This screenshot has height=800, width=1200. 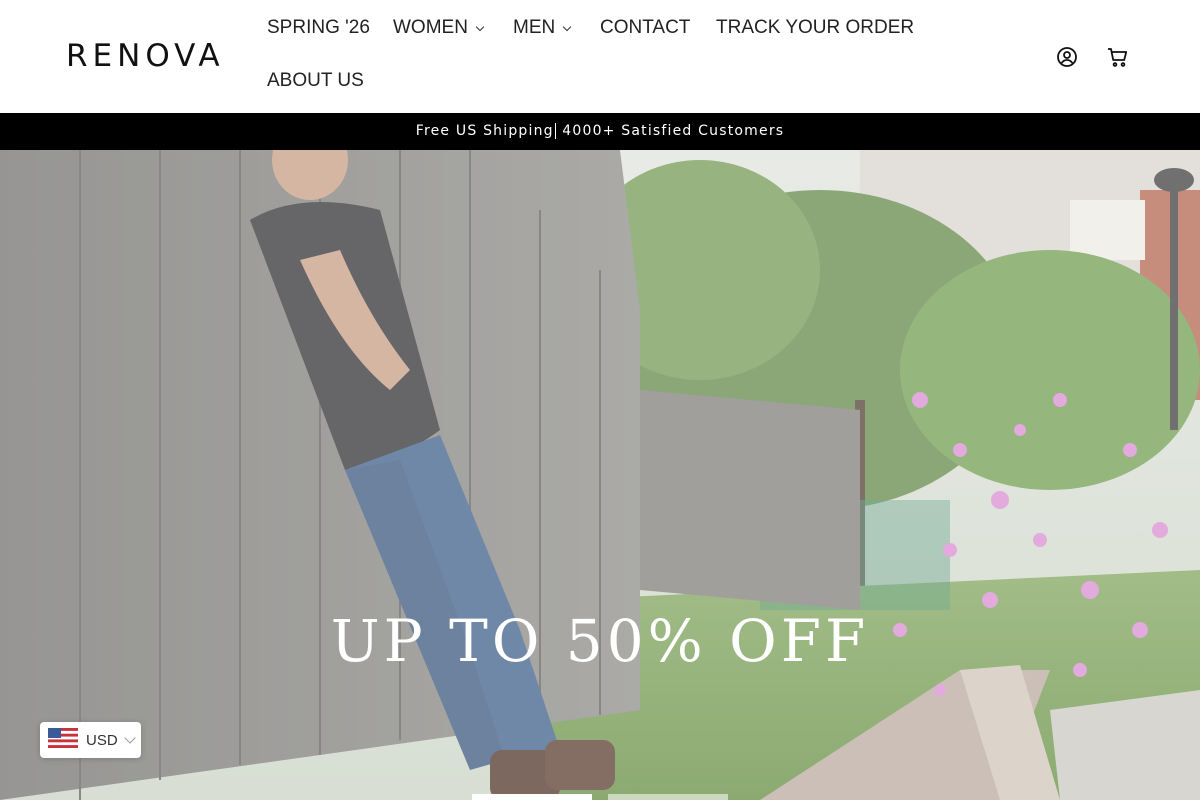 What do you see at coordinates (63, 740) in the screenshot?
I see `us-flag-icon` at bounding box center [63, 740].